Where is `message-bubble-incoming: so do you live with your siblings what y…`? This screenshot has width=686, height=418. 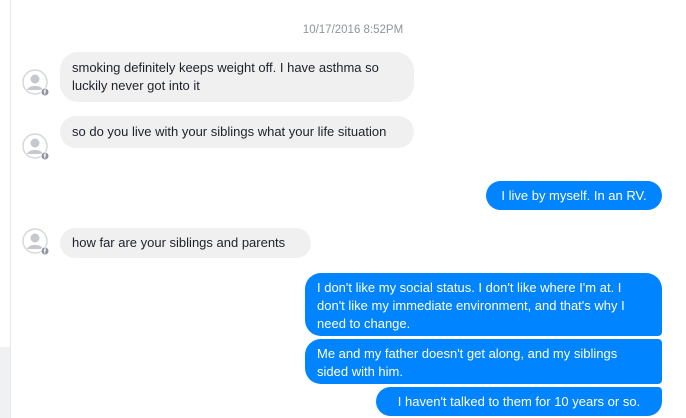
message-bubble-incoming: so do you live with your siblings what y… is located at coordinates (237, 132).